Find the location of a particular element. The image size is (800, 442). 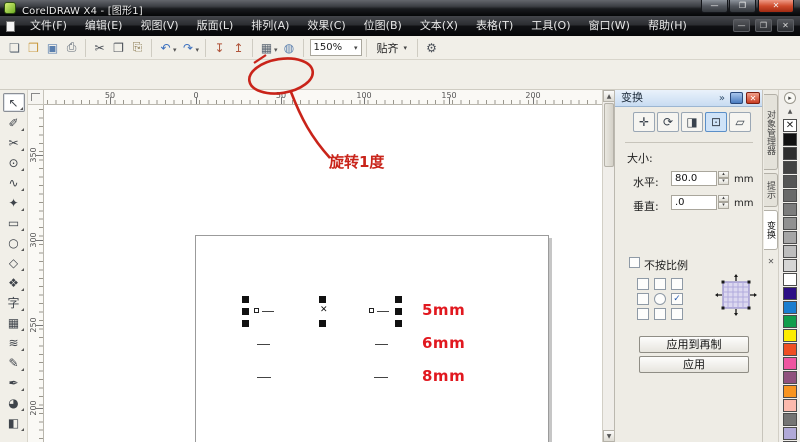

menu-item: 位图(B) is located at coordinates (383, 26).